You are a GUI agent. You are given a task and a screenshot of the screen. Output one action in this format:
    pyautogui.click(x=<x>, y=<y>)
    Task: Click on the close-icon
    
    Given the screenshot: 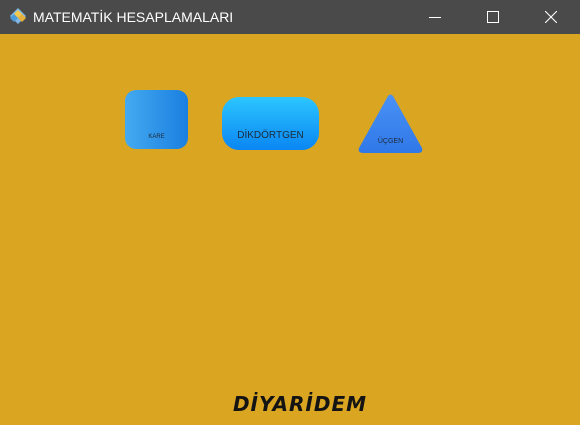 What is the action you would take?
    pyautogui.click(x=551, y=17)
    